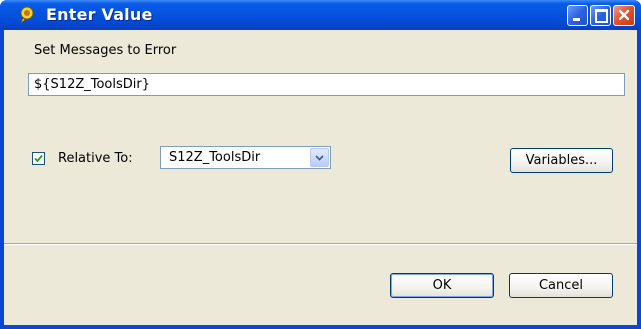 The width and height of the screenshot is (641, 329). Describe the element at coordinates (105, 50) in the screenshot. I see `prompt-label: Set Messages to Error` at that location.